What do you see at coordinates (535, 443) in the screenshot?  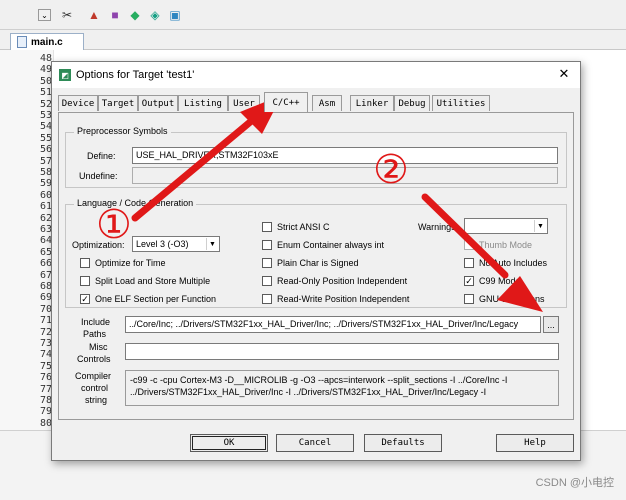 I see `help-button: Help` at bounding box center [535, 443].